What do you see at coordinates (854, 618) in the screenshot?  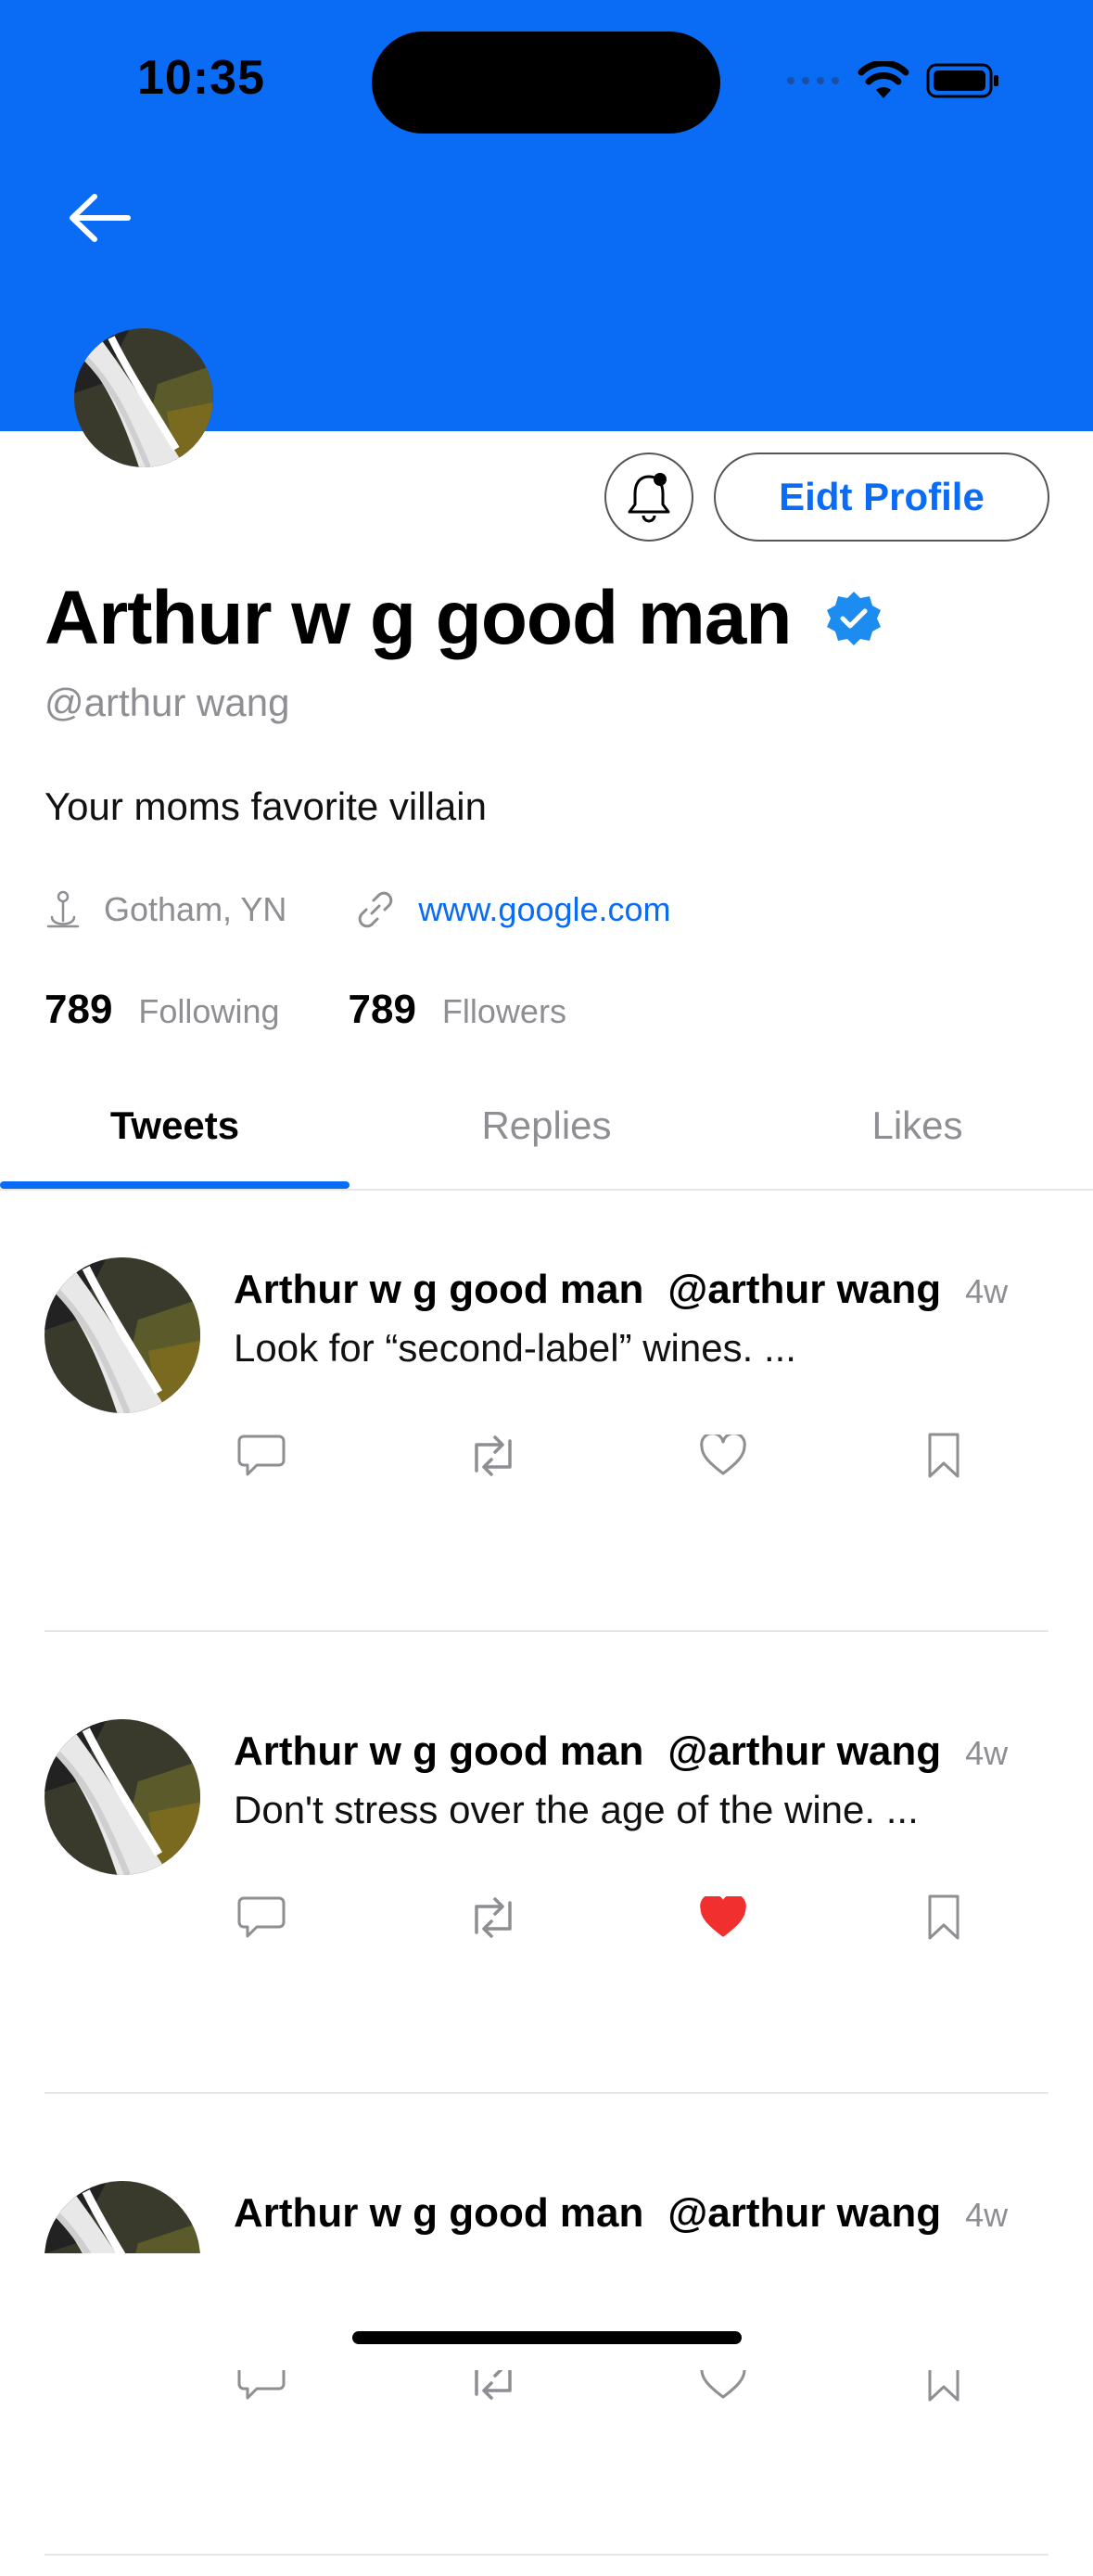 I see `verified-badge-icon` at bounding box center [854, 618].